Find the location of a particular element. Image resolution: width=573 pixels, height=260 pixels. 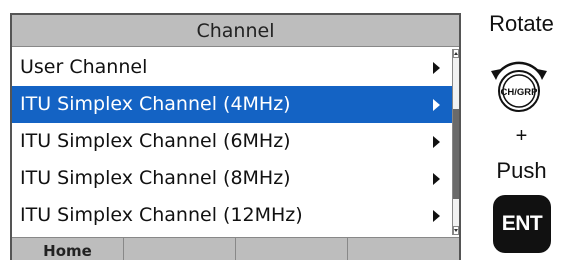

menu-item-user-channel: User Channel is located at coordinates (232, 67).